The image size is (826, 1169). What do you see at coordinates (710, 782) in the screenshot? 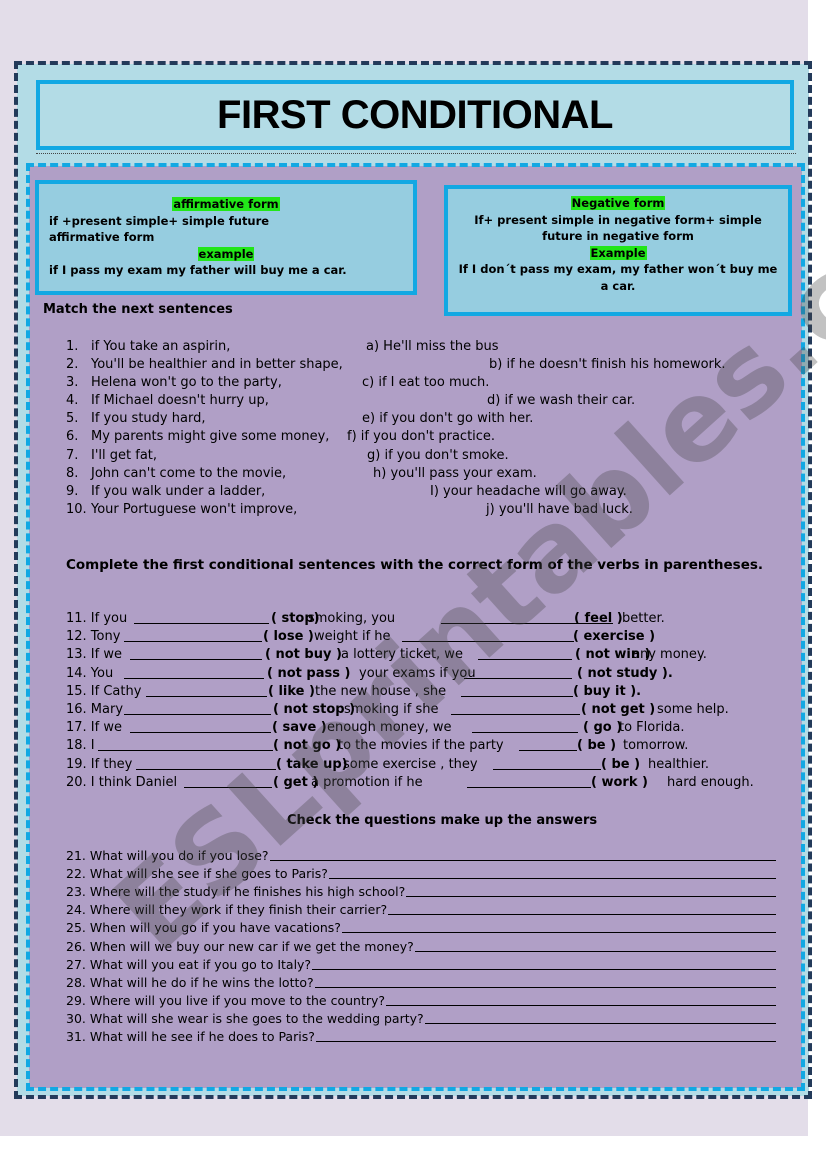
I see `sentence-end: hard enough.` at bounding box center [710, 782].